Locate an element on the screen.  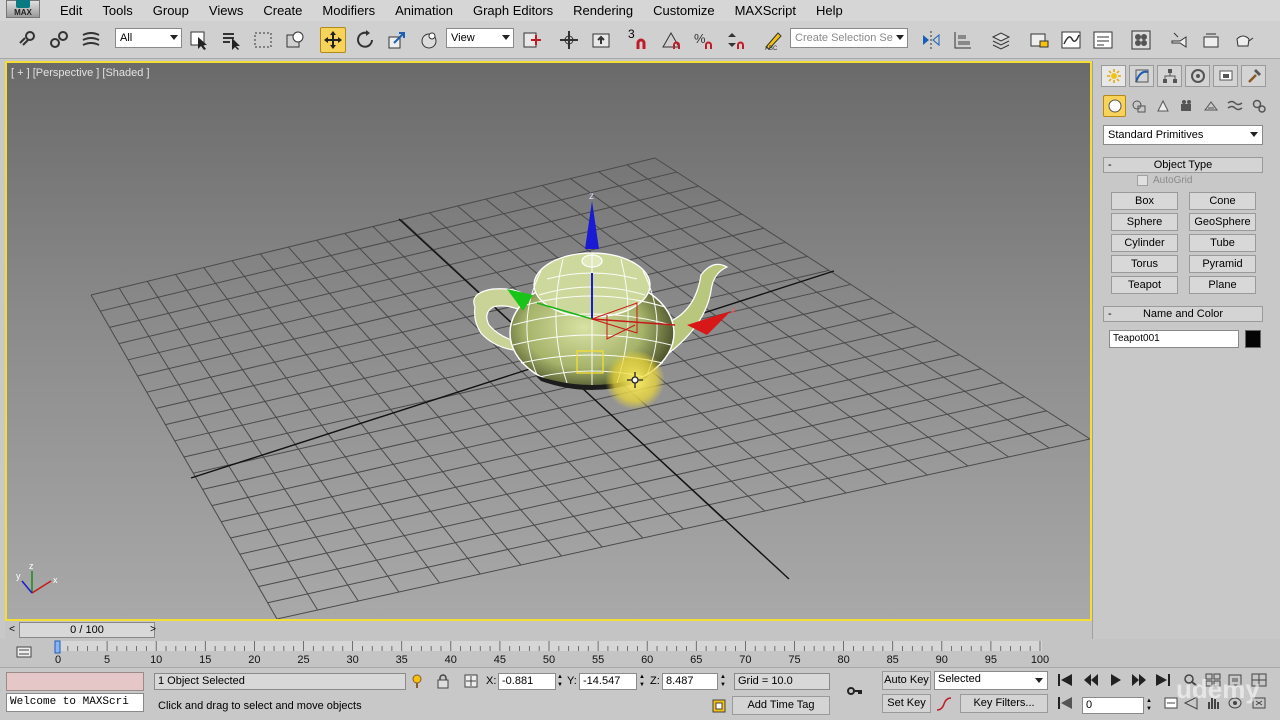
time-slider-thumb: 0 / 100 is located at coordinates (87, 630).